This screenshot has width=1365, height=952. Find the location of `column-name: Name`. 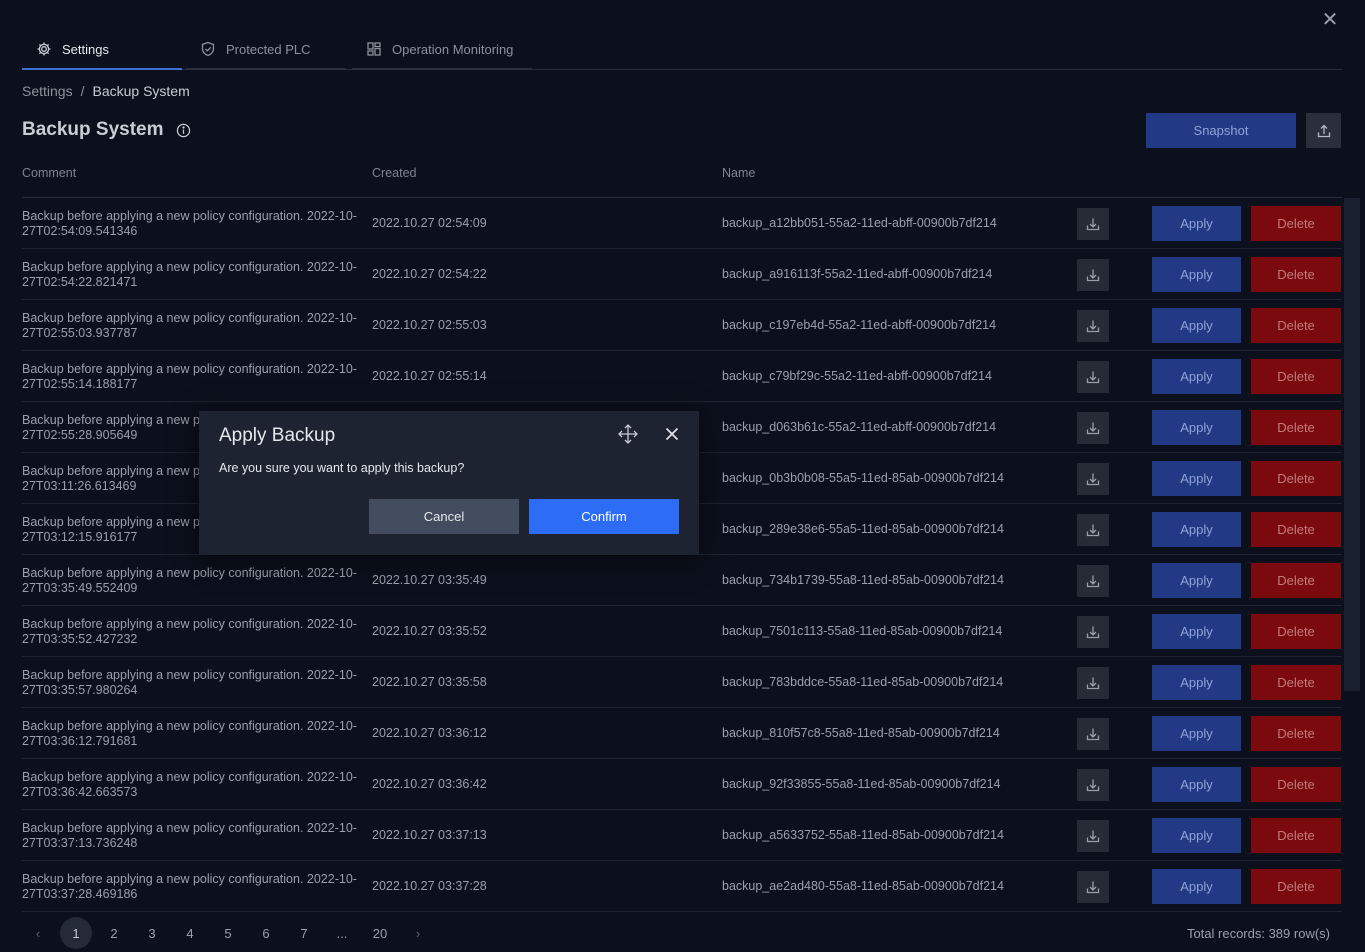

column-name: Name is located at coordinates (738, 173).